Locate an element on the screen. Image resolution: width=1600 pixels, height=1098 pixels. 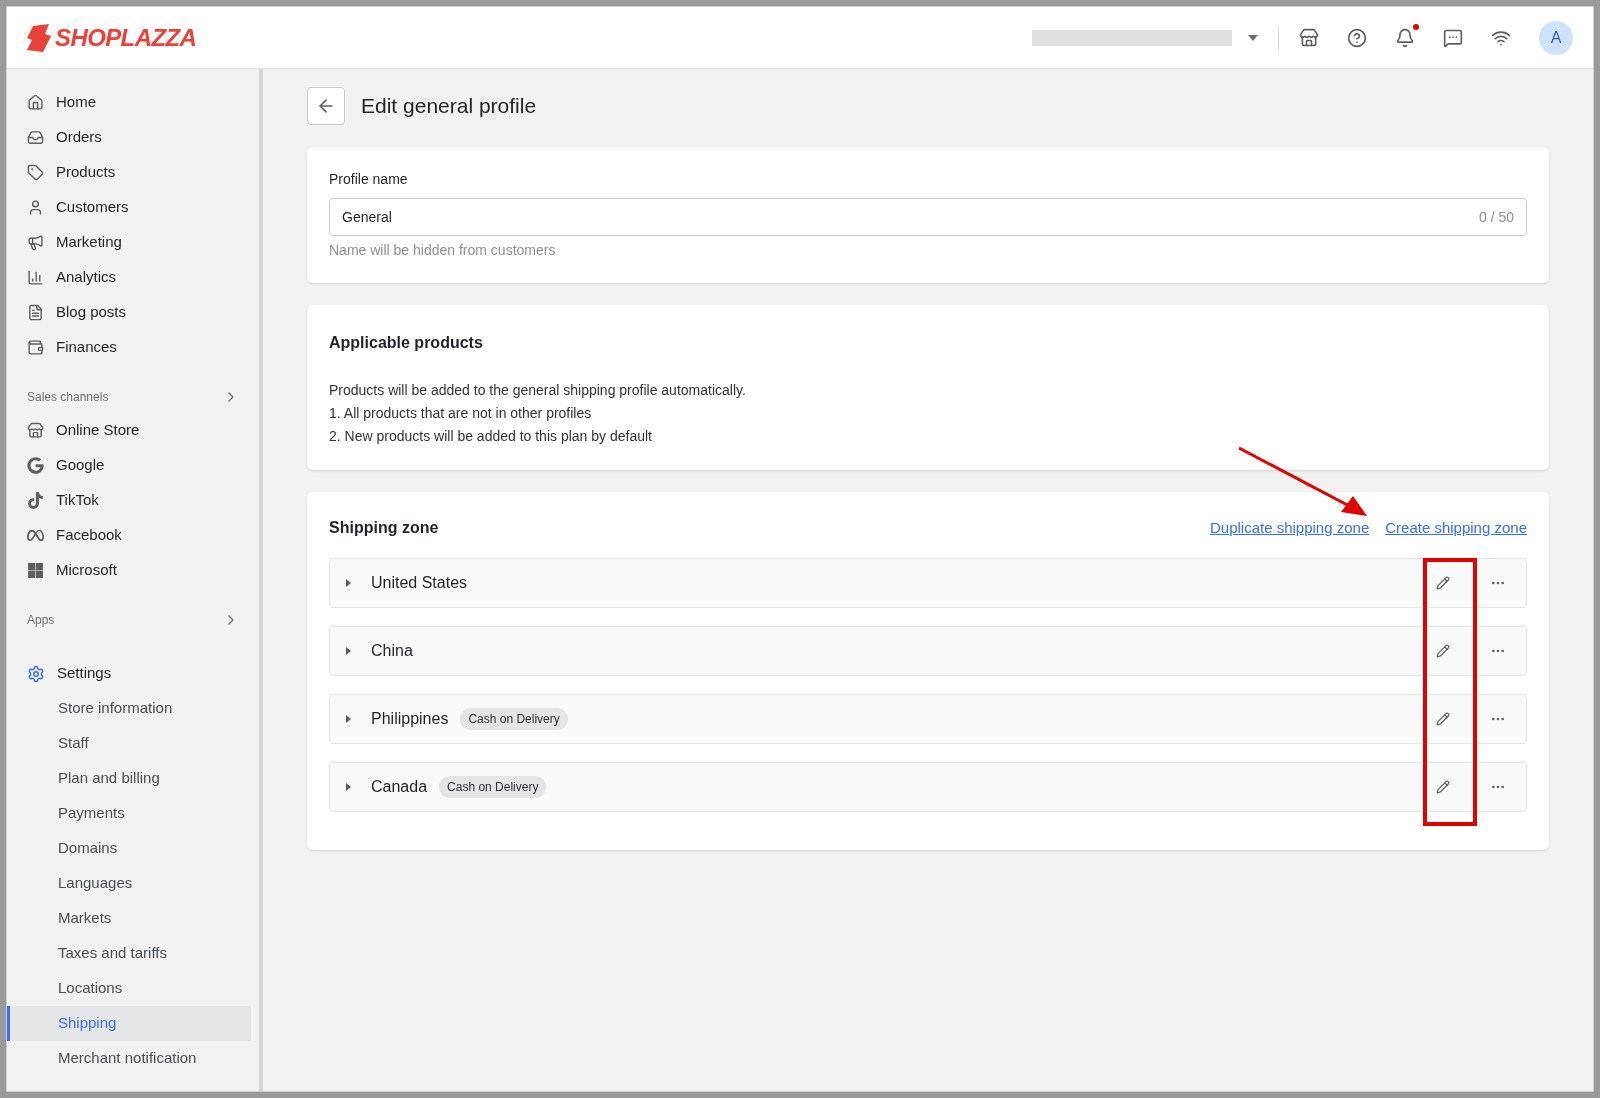
sub-nav-item: Merchant notification is located at coordinates (133, 1058).